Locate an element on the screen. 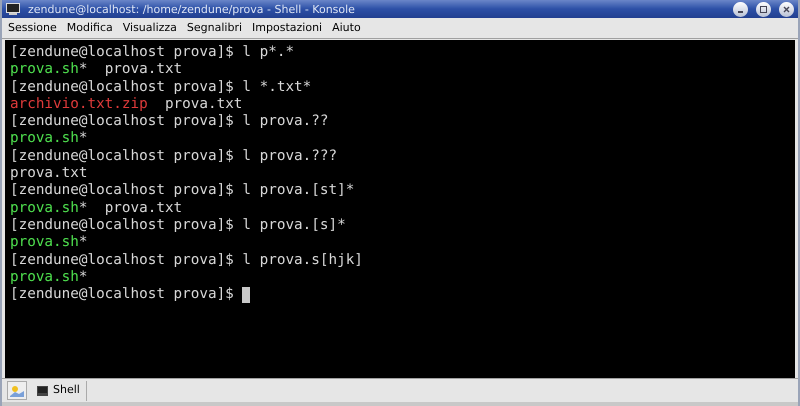 The height and width of the screenshot is (406, 800). terminal-text: [zendune@localhost prova]$ l p*.* is located at coordinates (152, 53).